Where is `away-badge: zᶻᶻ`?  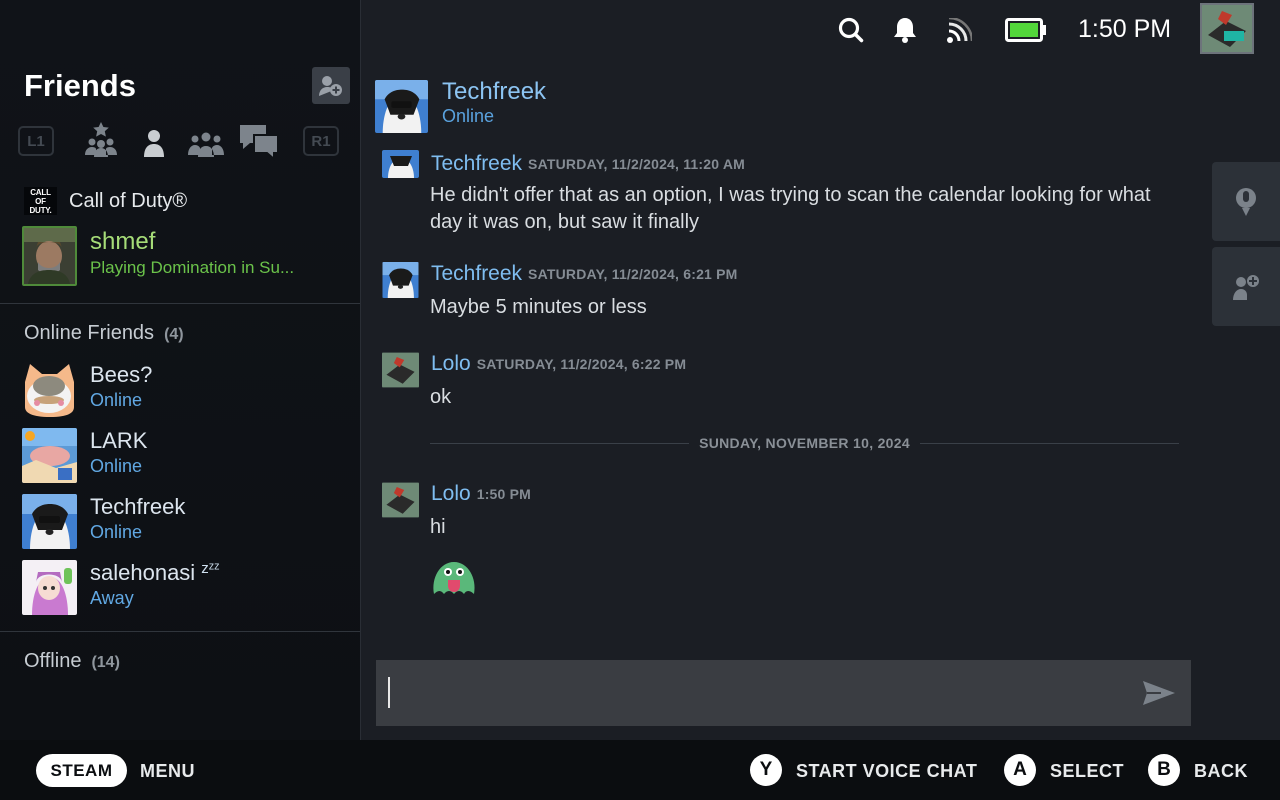
away-badge: zᶻᶻ is located at coordinates (210, 568).